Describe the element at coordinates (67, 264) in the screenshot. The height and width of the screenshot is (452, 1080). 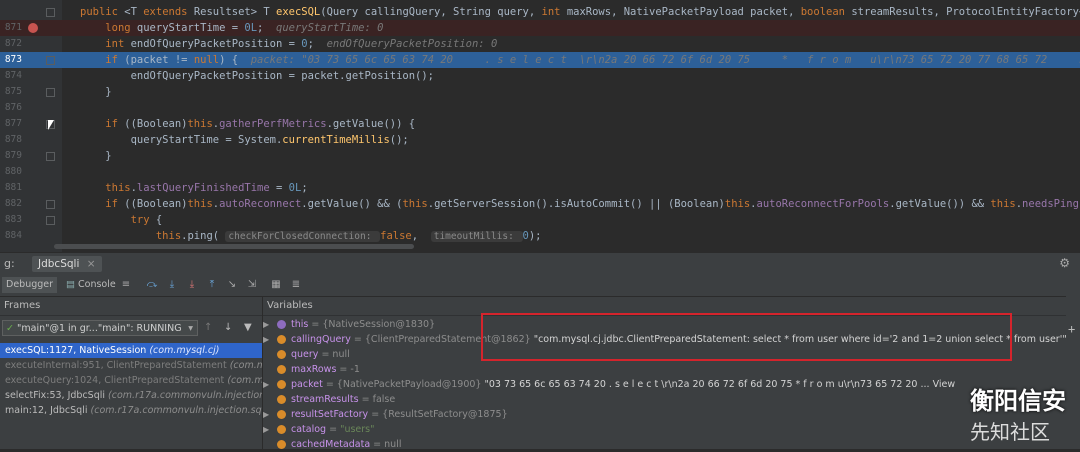
I see `debug-session-tab: JdbcSqli ×` at that location.